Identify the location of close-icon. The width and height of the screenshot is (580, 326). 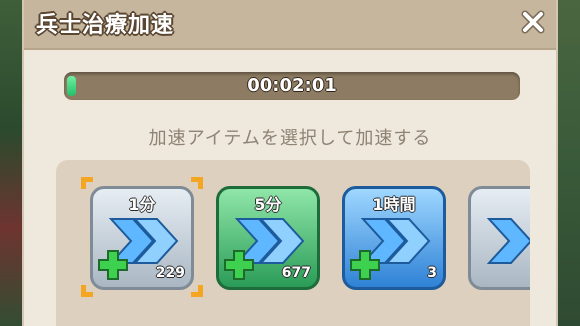
(533, 22).